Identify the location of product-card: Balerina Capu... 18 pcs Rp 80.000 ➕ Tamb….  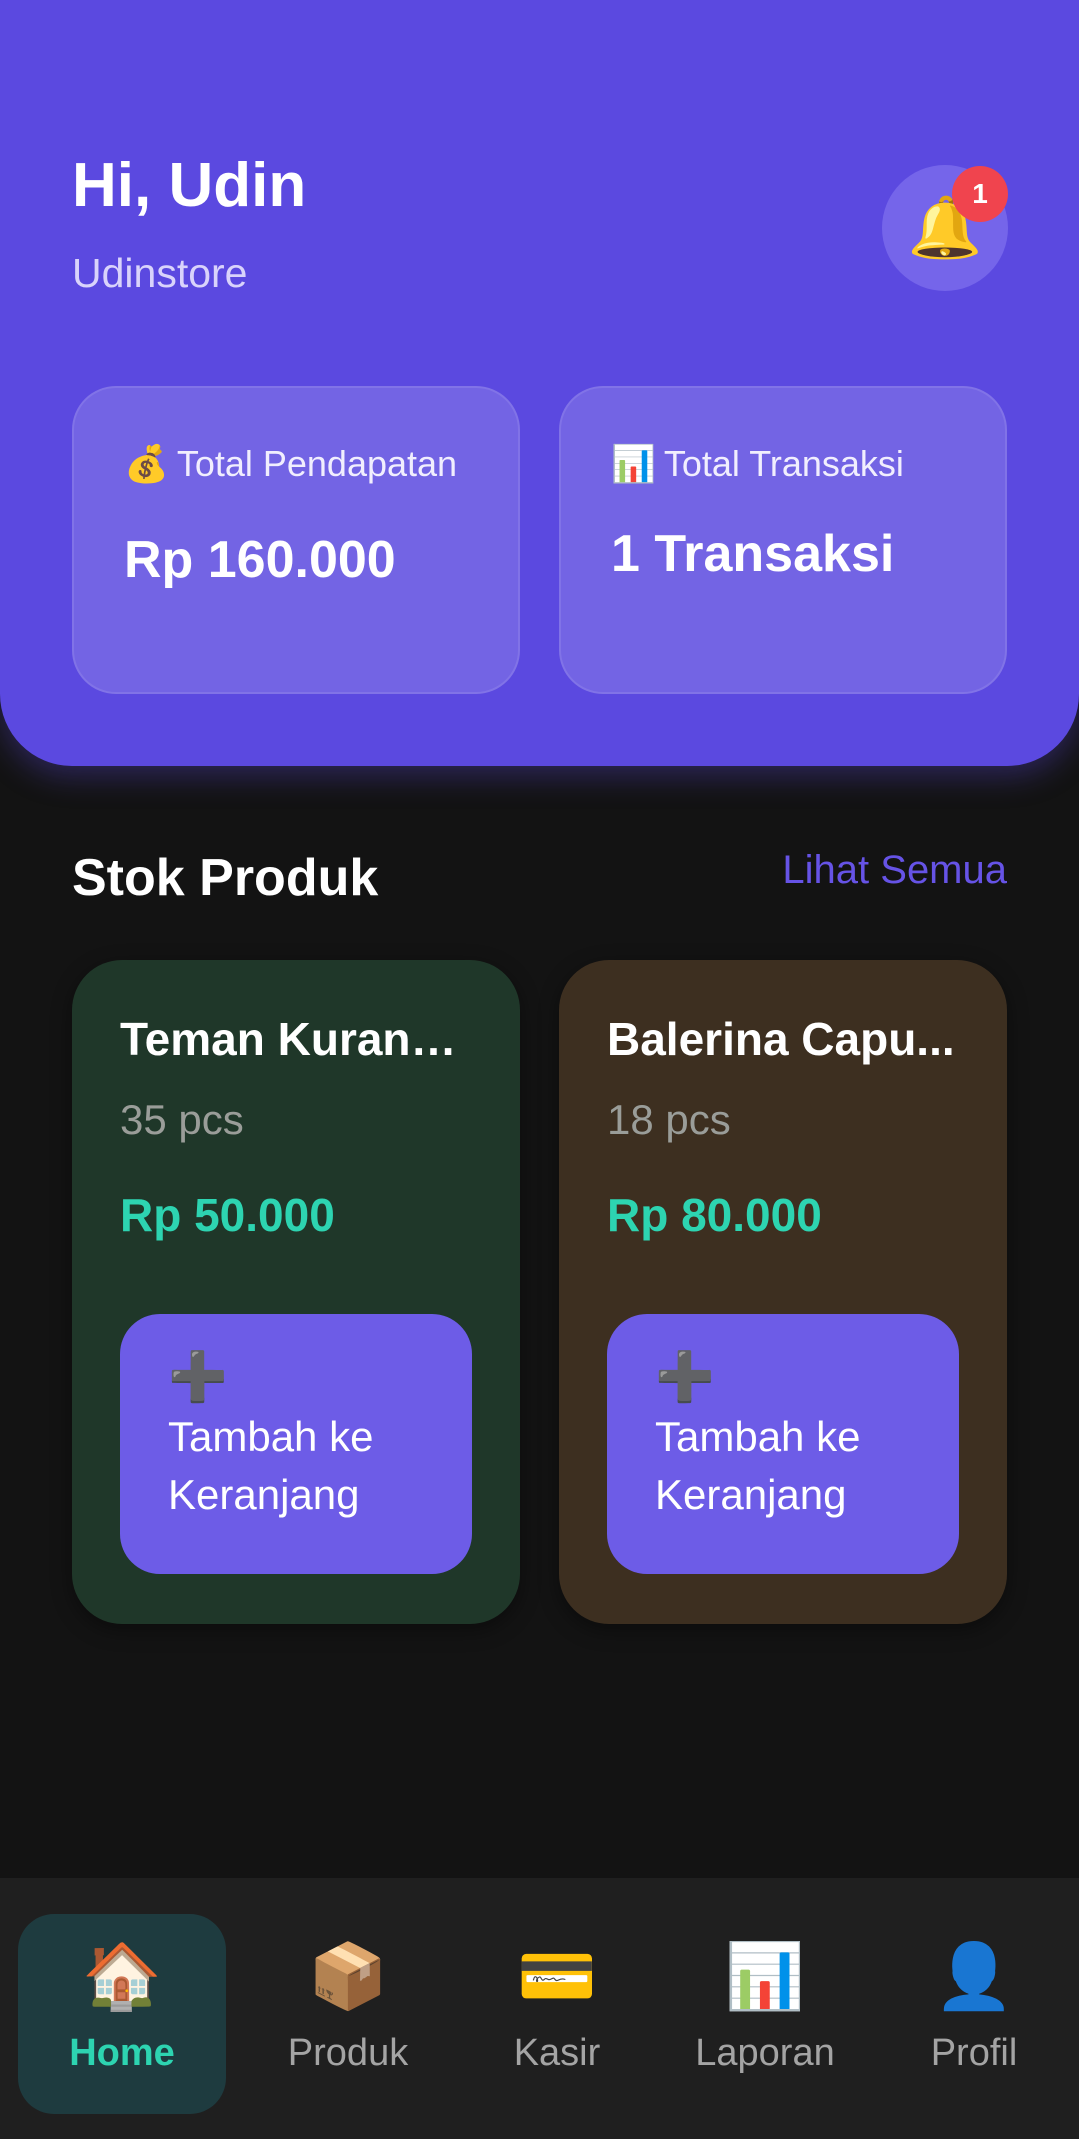
(783, 1292).